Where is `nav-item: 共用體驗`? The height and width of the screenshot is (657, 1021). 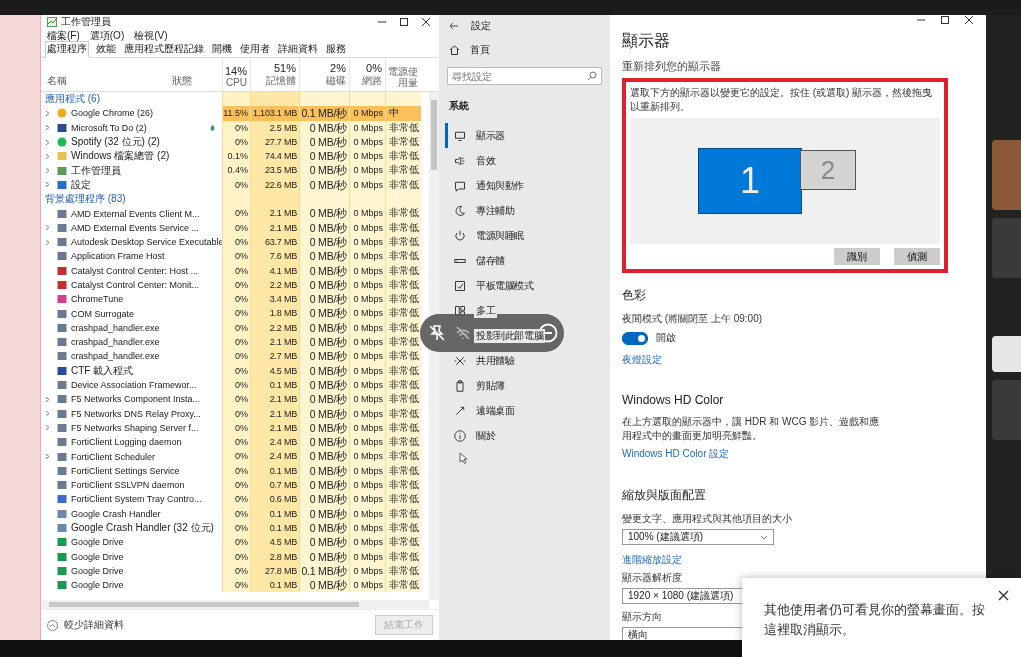
nav-item: 共用體驗 is located at coordinates (527, 360).